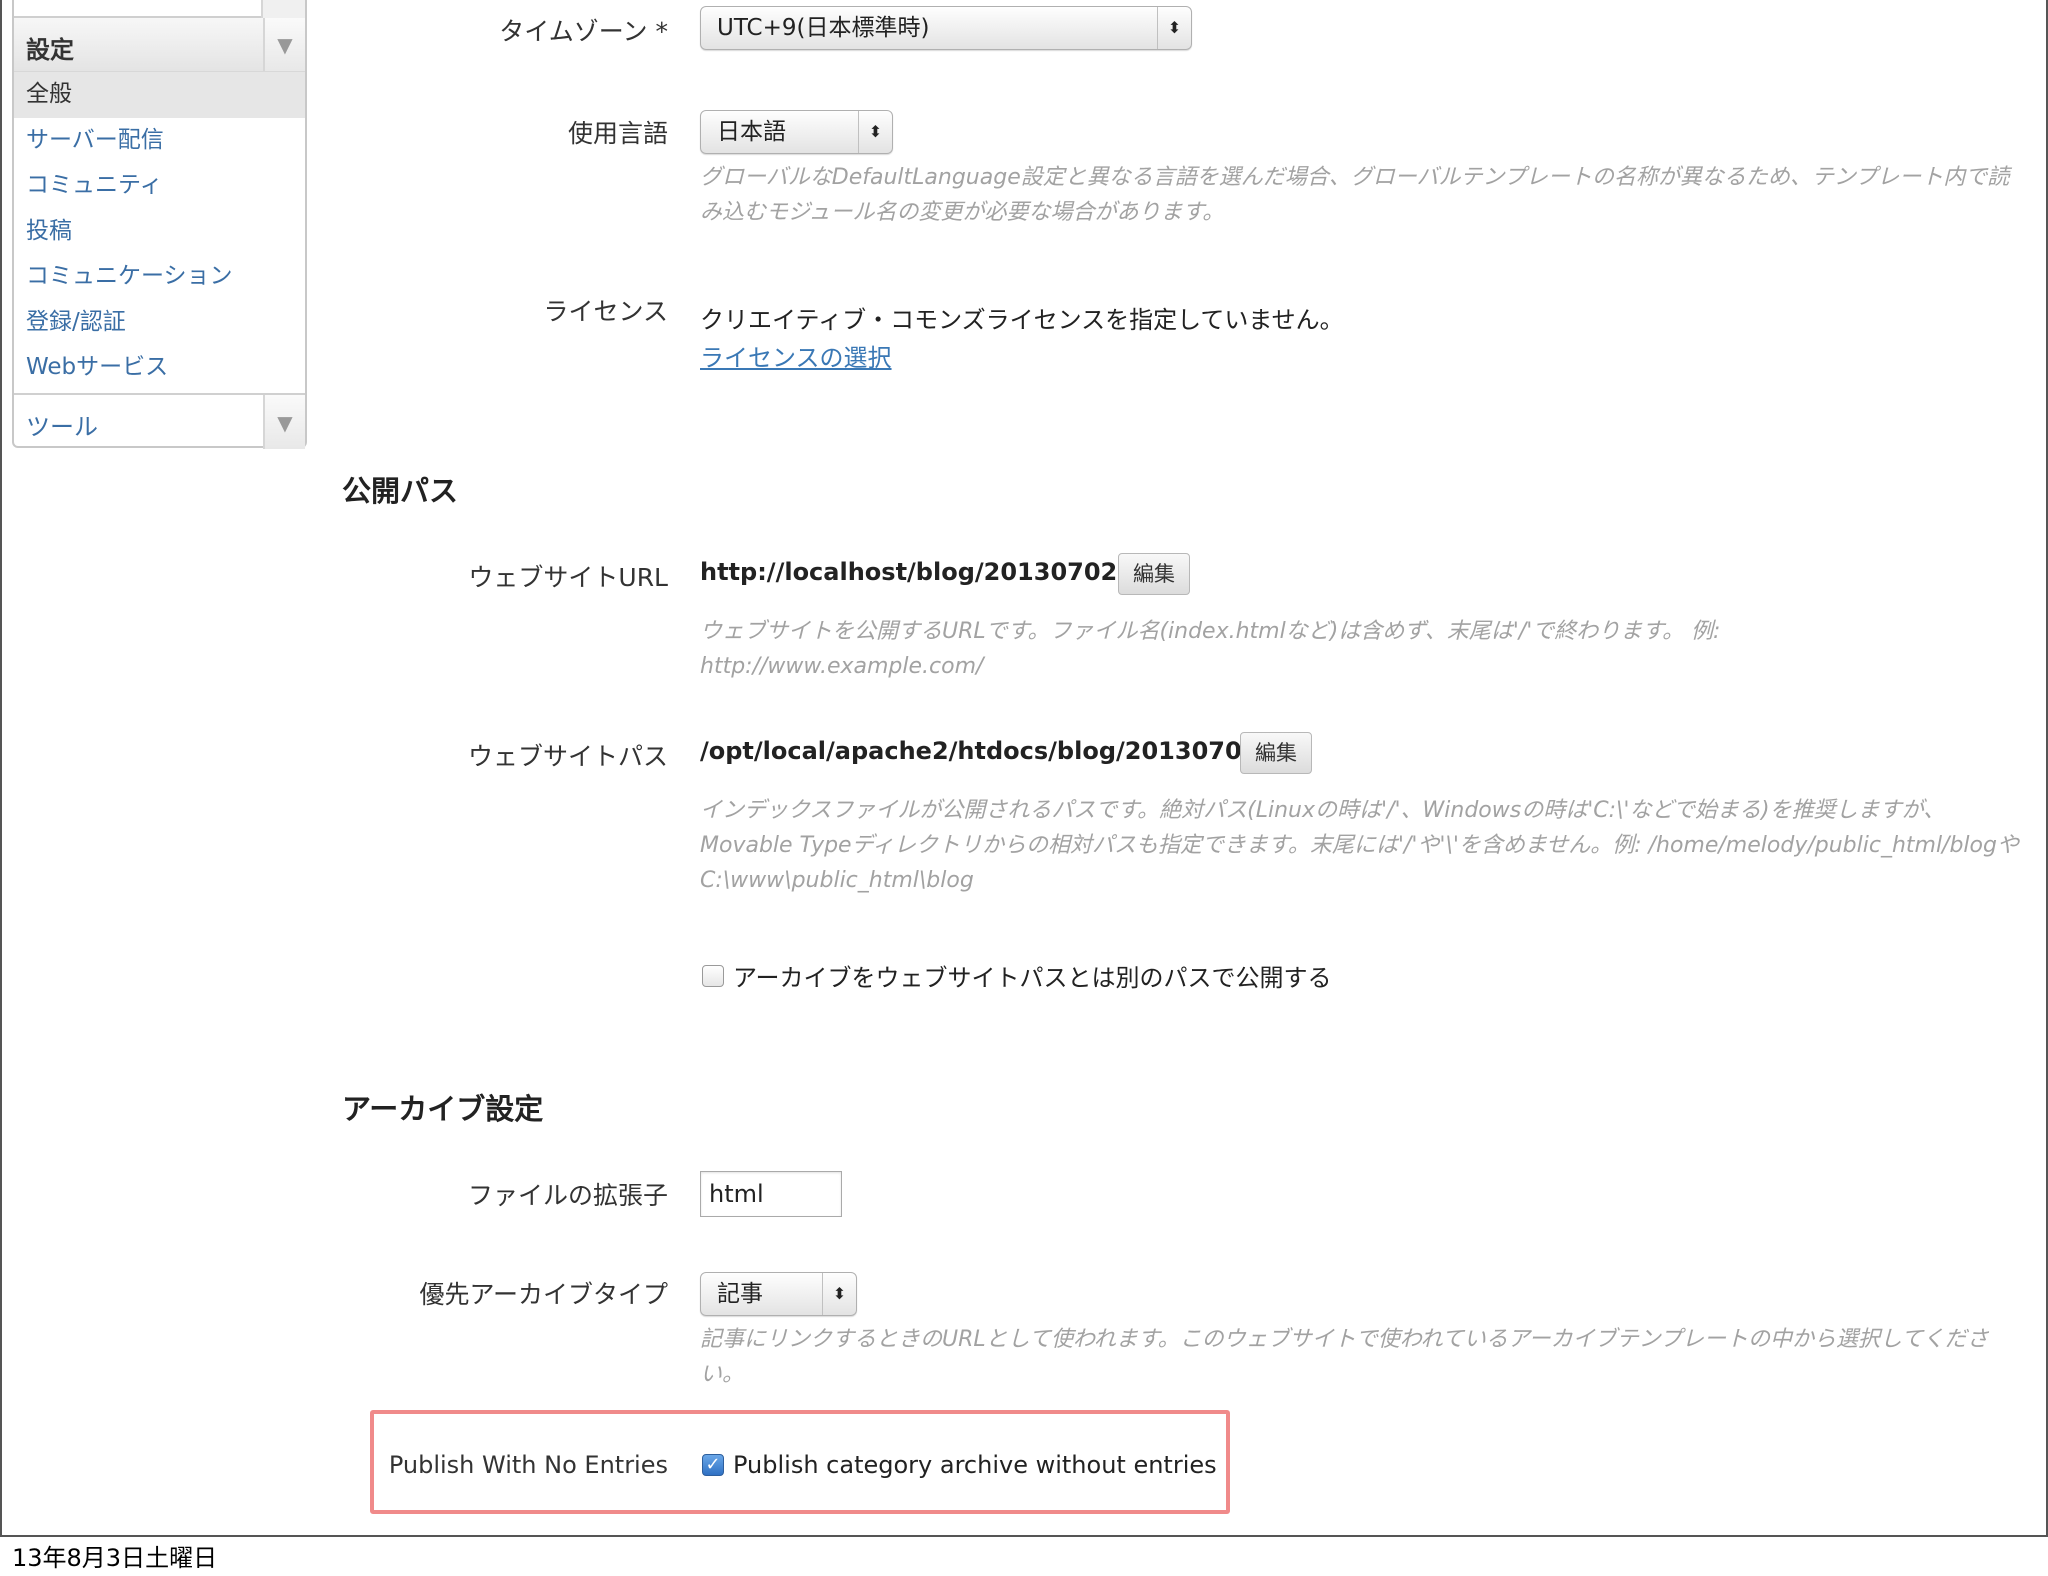  What do you see at coordinates (568, 577) in the screenshot?
I see `site-url-label: ウェブサイトURL` at bounding box center [568, 577].